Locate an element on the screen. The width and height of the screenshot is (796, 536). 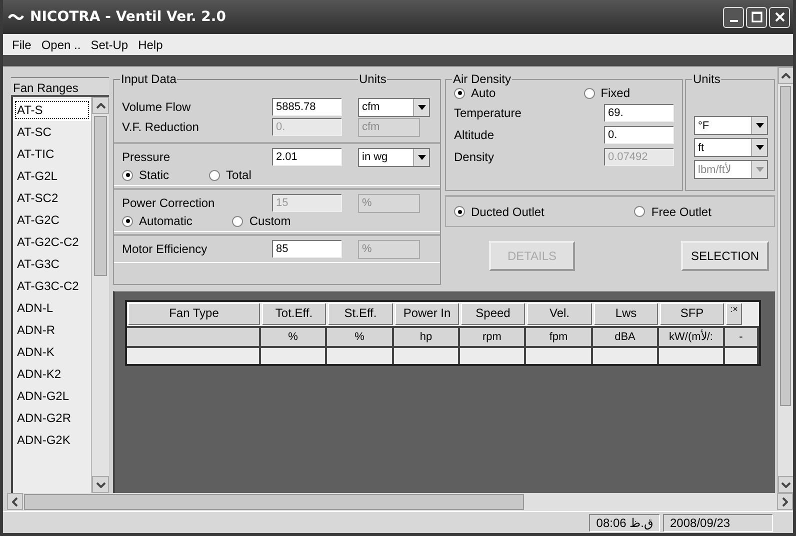
push-button: SELECTION is located at coordinates (724, 256).